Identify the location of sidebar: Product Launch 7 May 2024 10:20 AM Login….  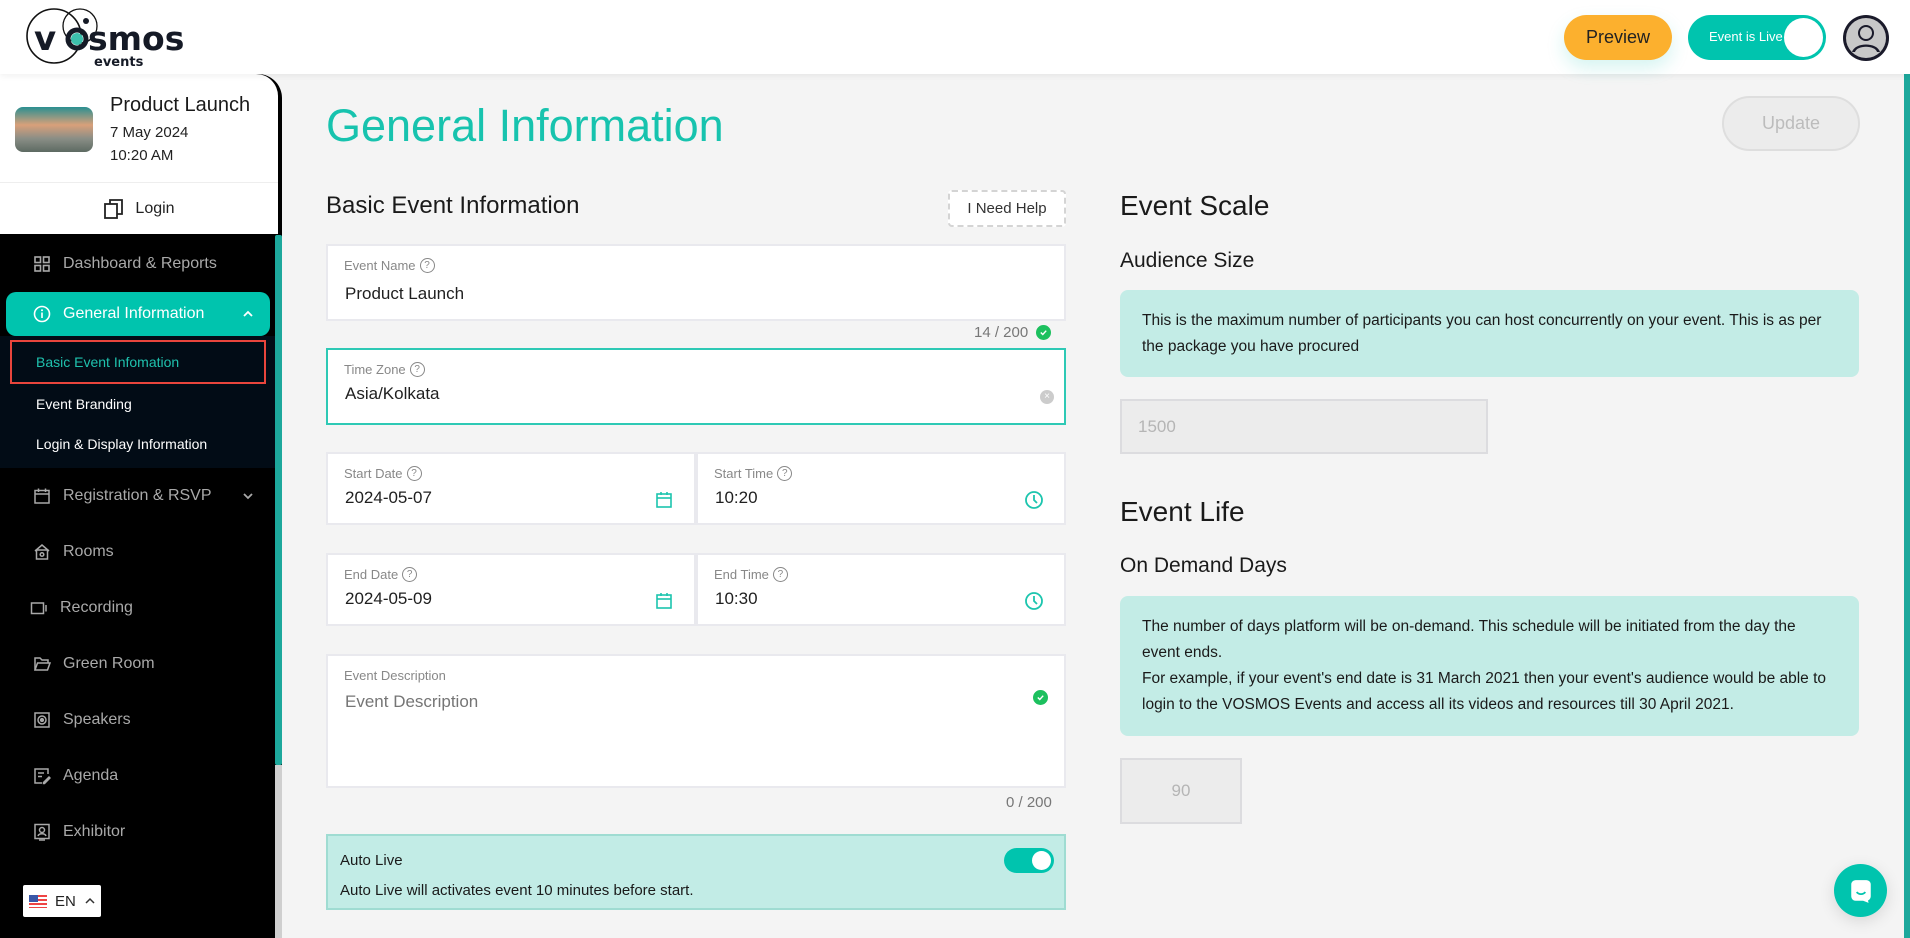
(141, 506).